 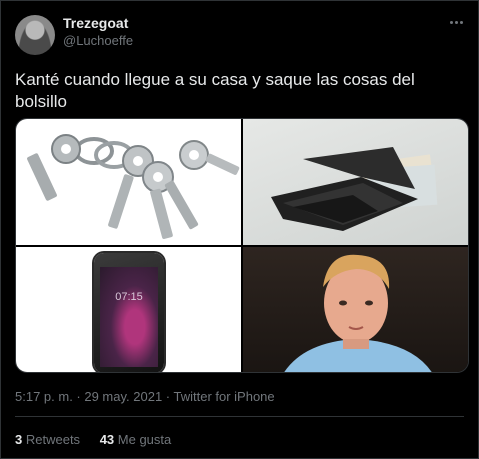 I want to click on more-options-icon, so click(x=456, y=22).